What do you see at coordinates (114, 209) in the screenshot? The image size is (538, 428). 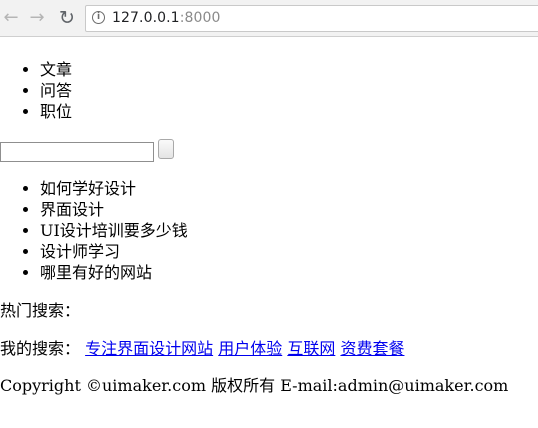 I see `list-item: 界面设计` at bounding box center [114, 209].